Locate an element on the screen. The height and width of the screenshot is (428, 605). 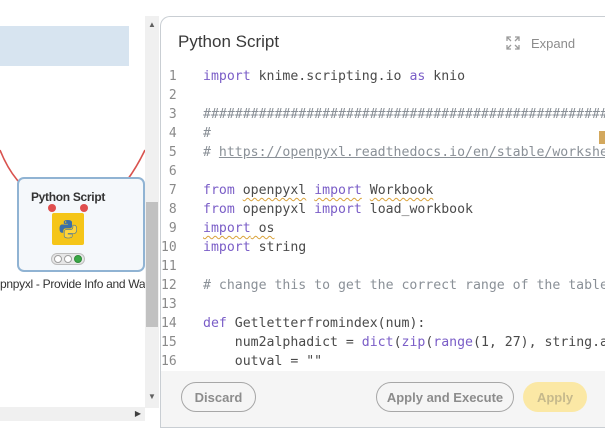
minimap-marker is located at coordinates (602, 137).